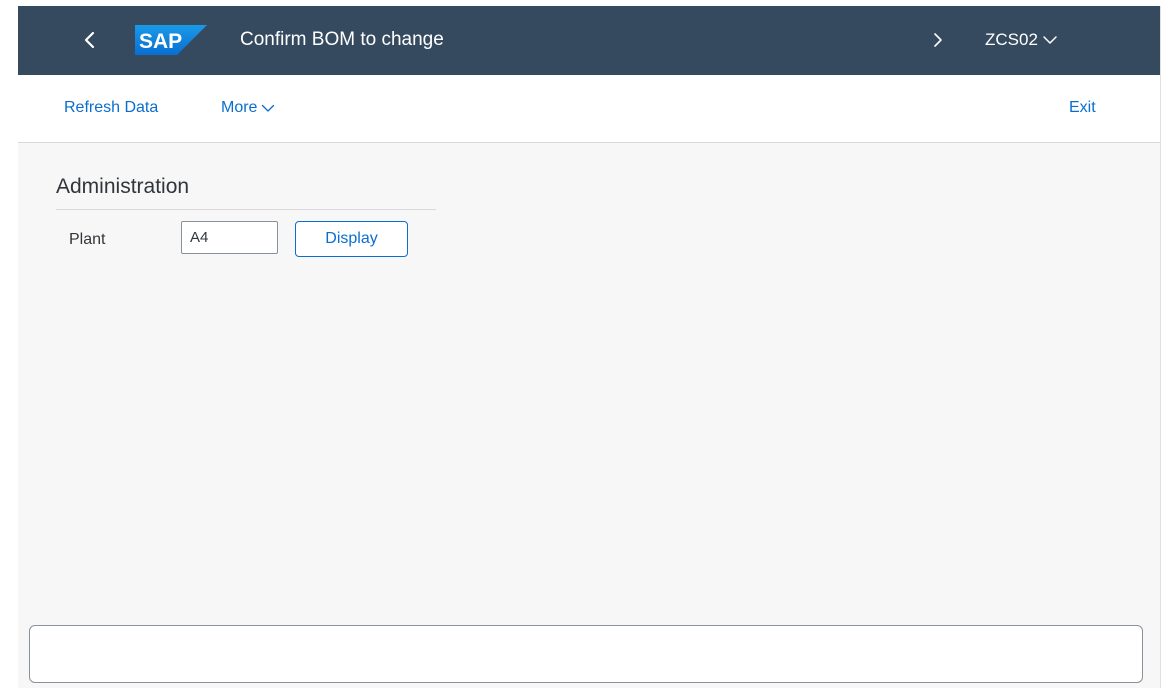 The height and width of the screenshot is (690, 1162). I want to click on display-button: Display, so click(351, 239).